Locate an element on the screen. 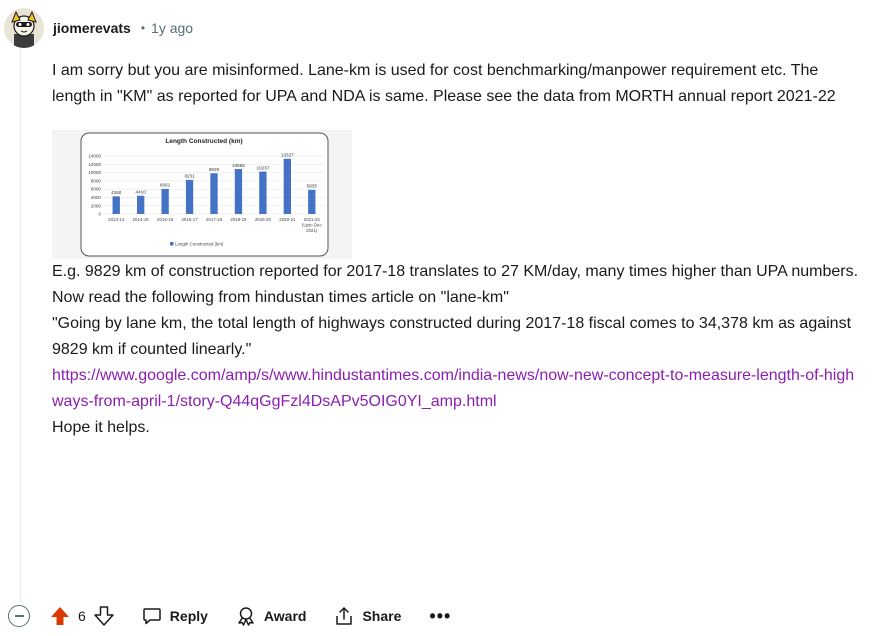 This screenshot has height=636, width=873. reply-label: Reply is located at coordinates (188, 616).